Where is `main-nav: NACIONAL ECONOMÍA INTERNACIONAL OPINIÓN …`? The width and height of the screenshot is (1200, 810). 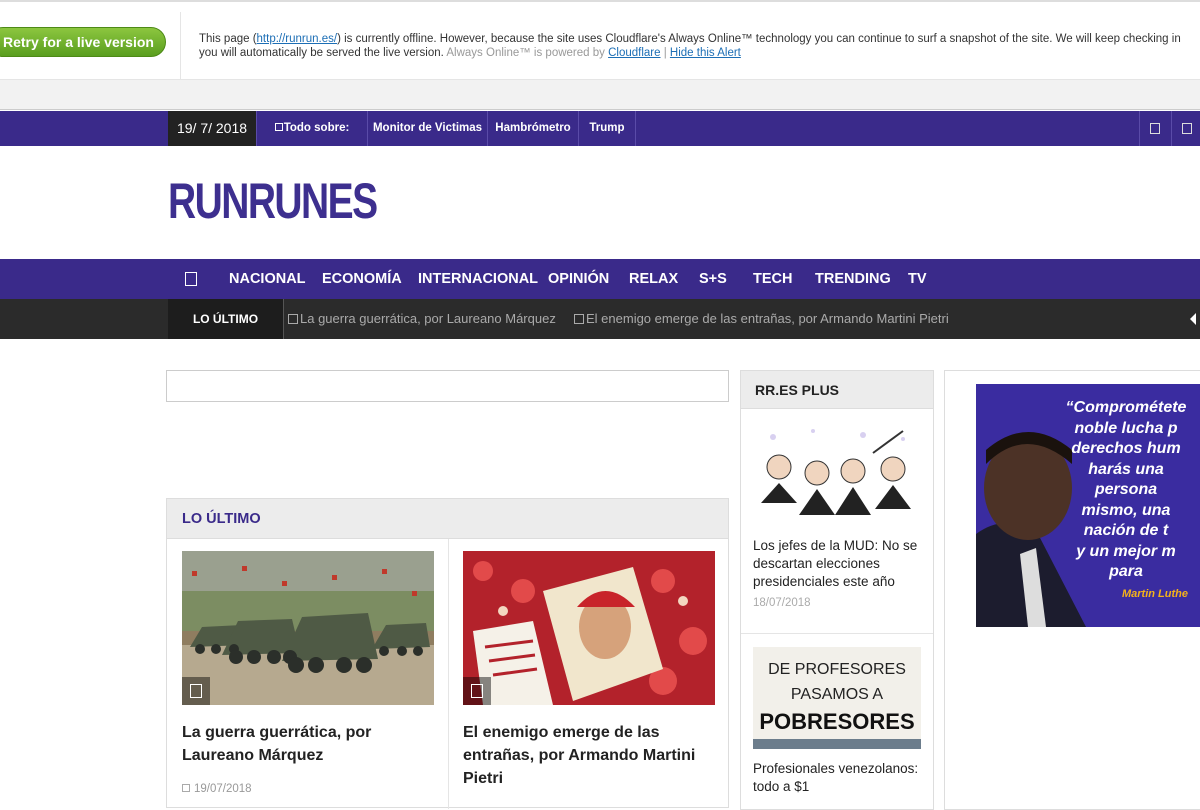 main-nav: NACIONAL ECONOMÍA INTERNACIONAL OPINIÓN … is located at coordinates (600, 279).